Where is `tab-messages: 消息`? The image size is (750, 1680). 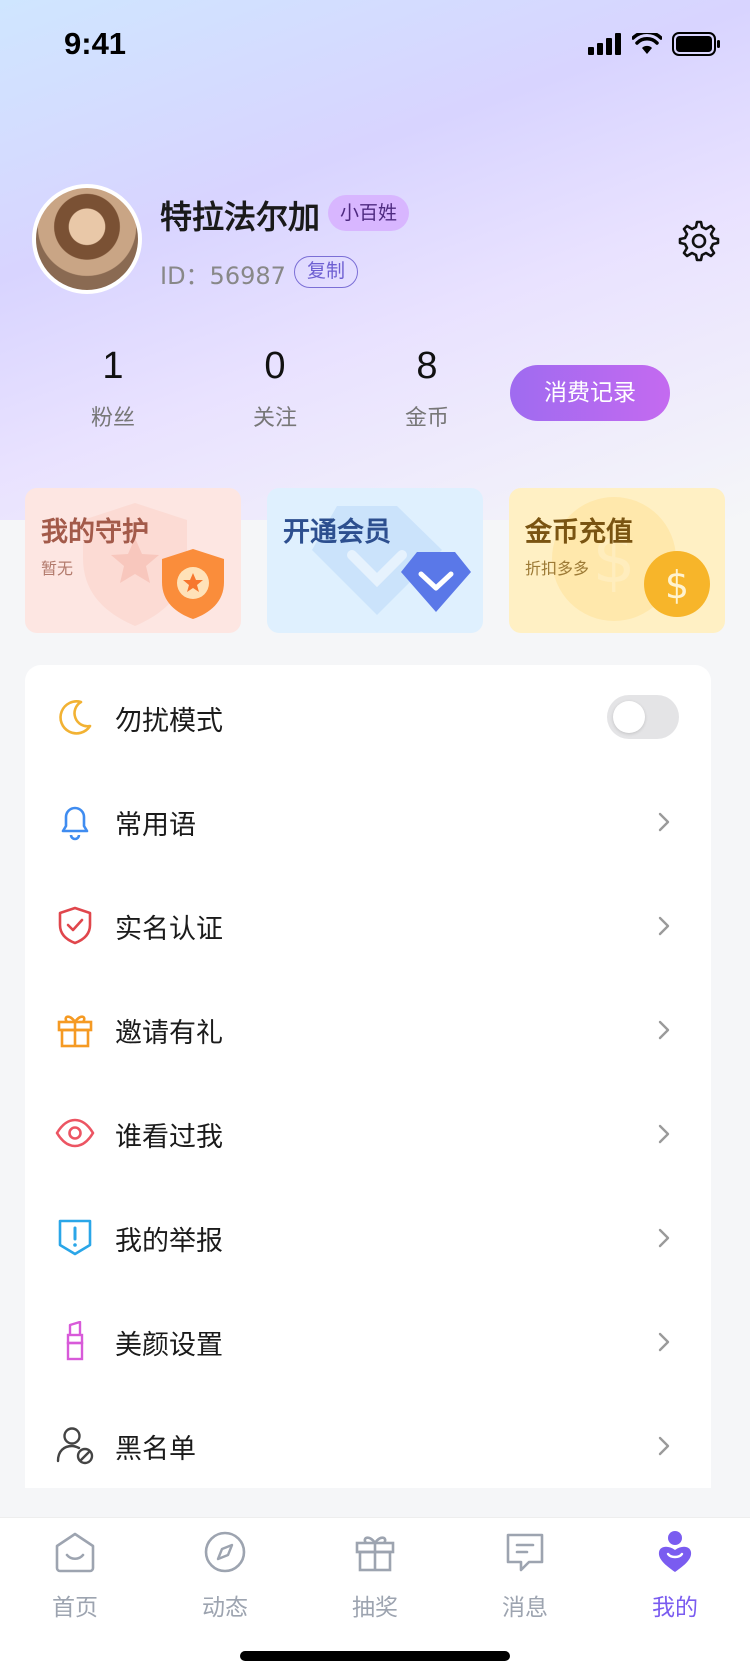
tab-messages: 消息 is located at coordinates (525, 1576).